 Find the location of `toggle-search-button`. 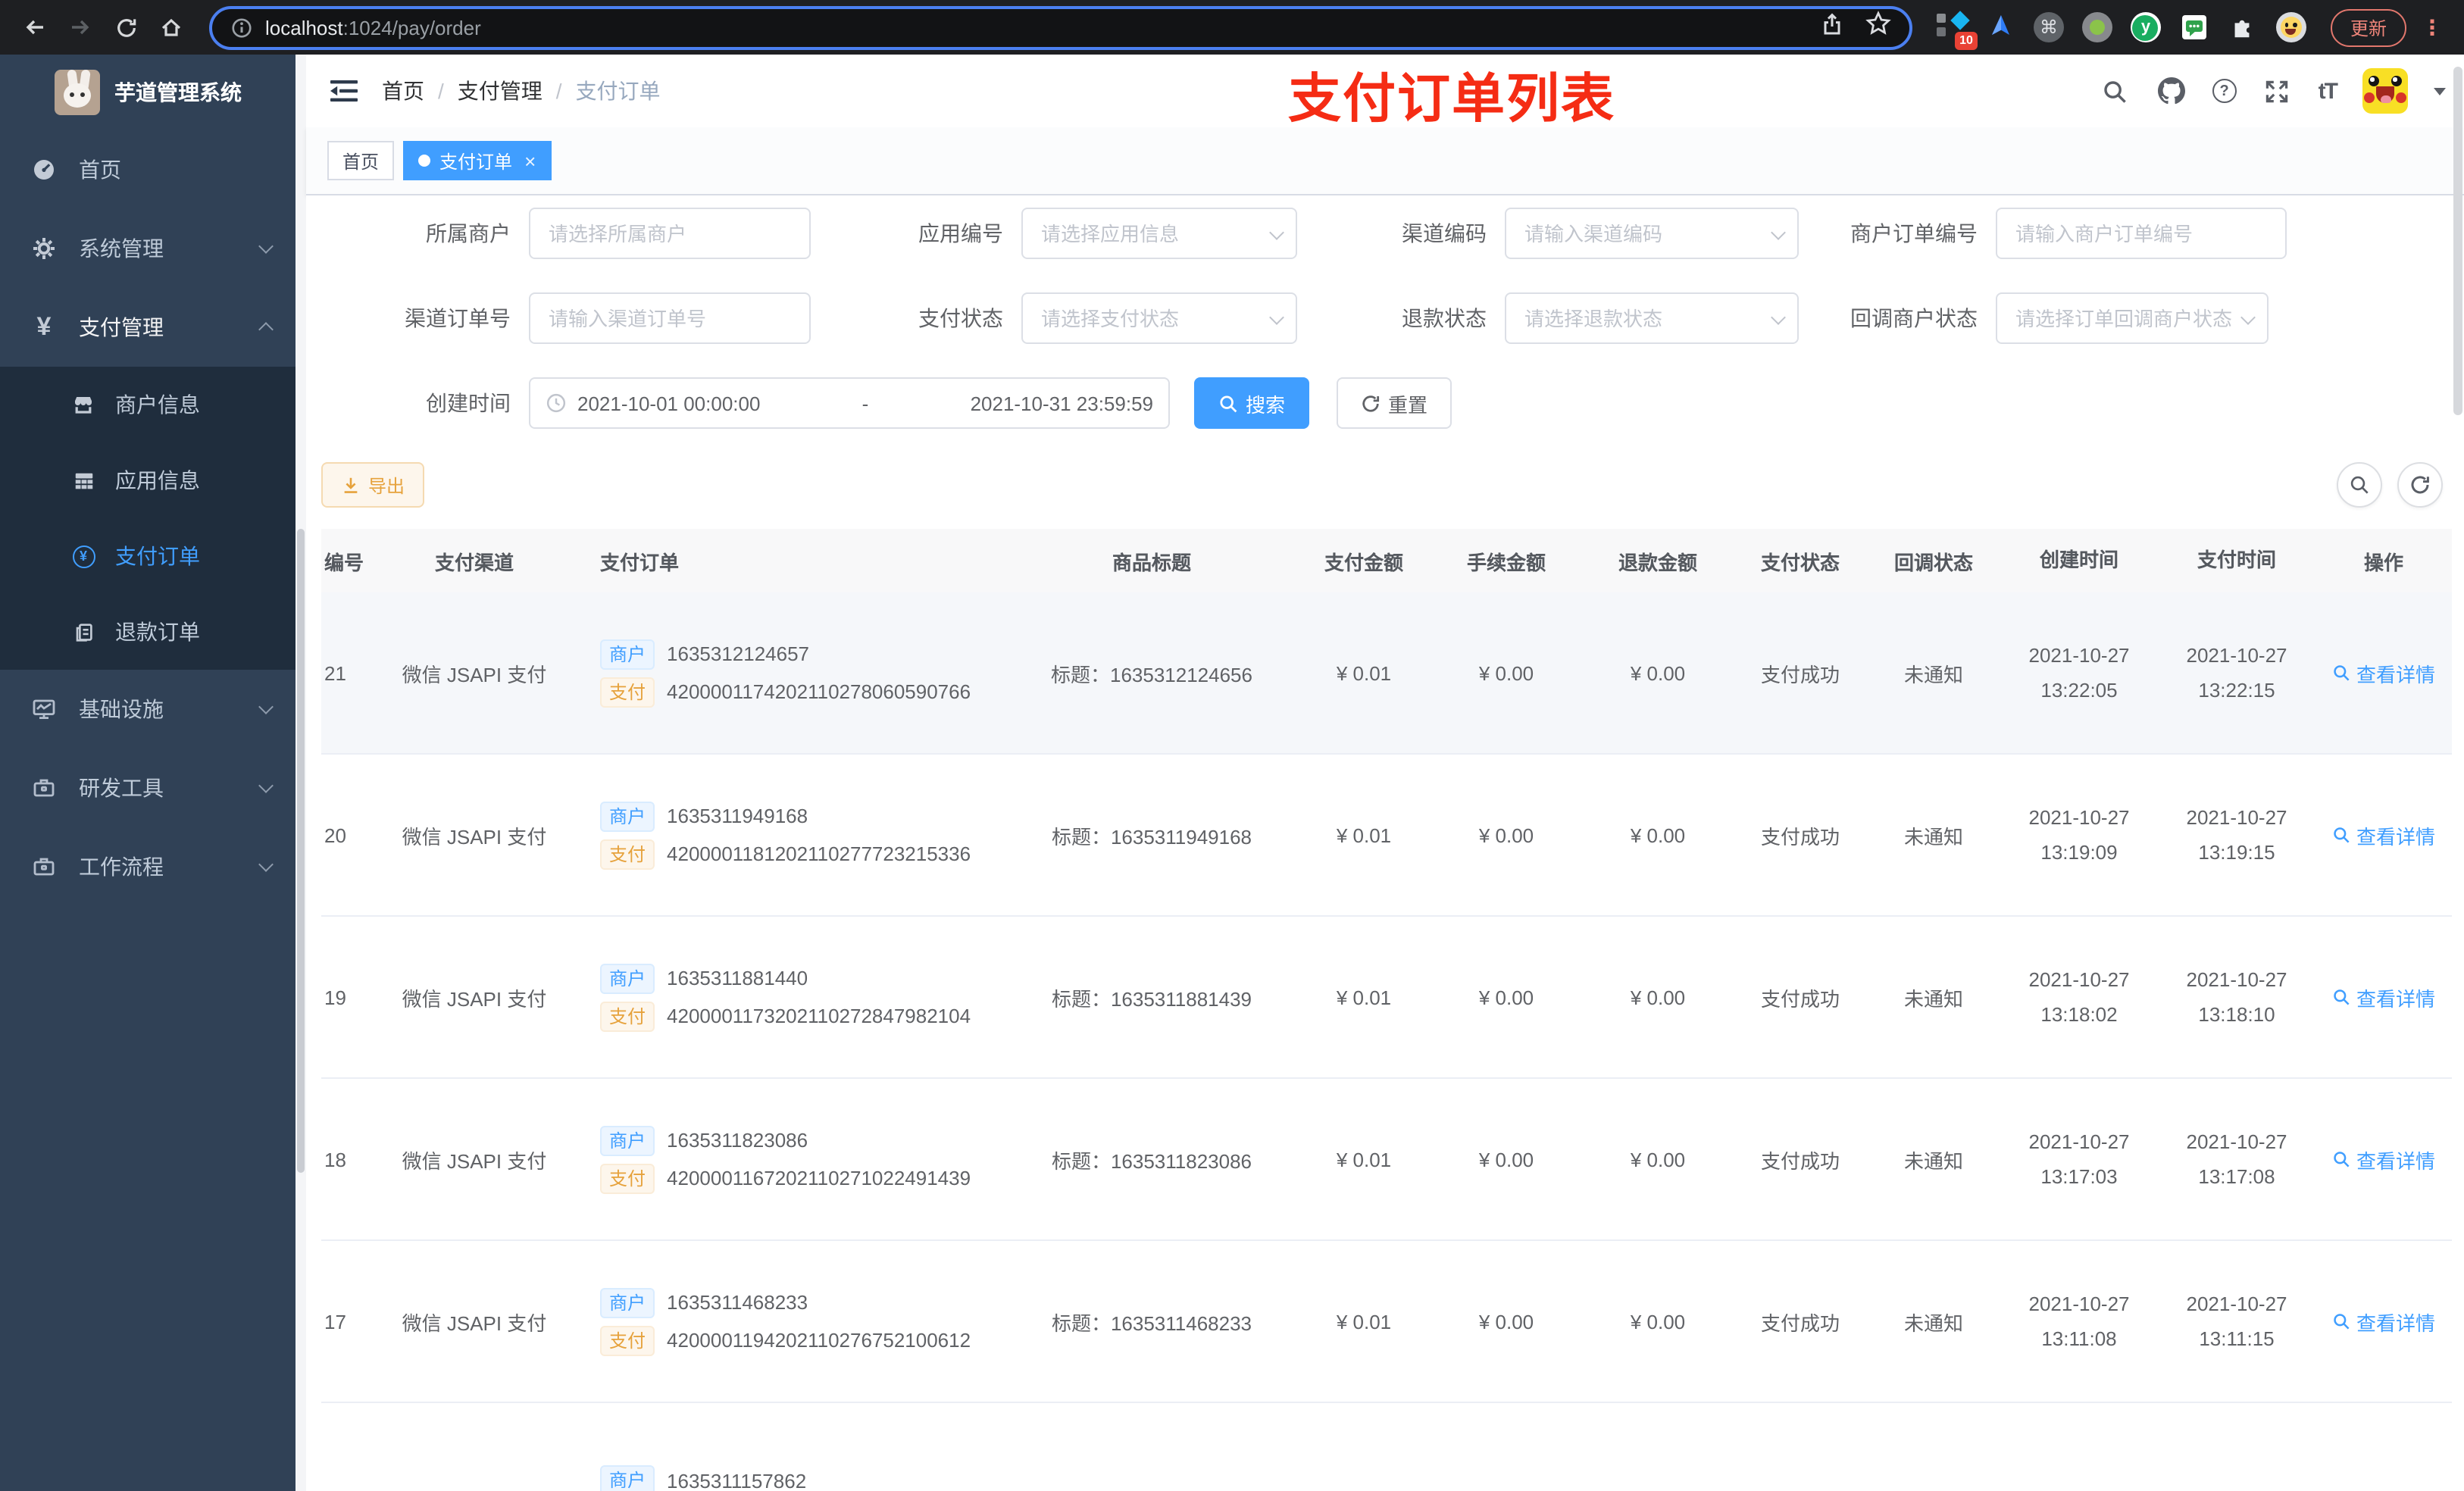

toggle-search-button is located at coordinates (2359, 485).